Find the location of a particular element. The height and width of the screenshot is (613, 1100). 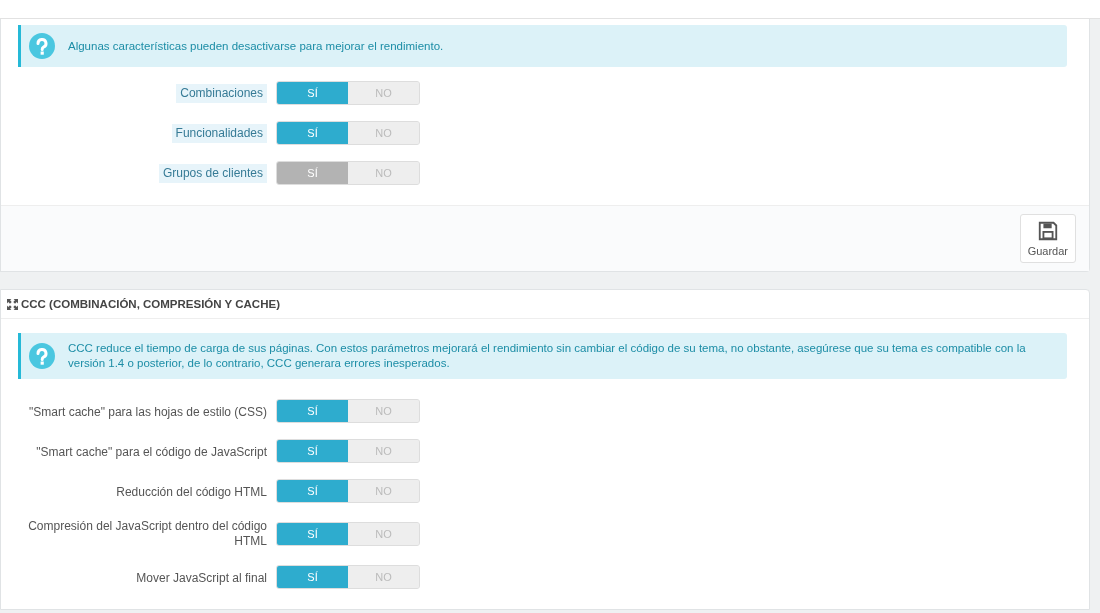

field-label: "Smart cache" para las hojas de estilo (CSS) is located at coordinates (148, 412).